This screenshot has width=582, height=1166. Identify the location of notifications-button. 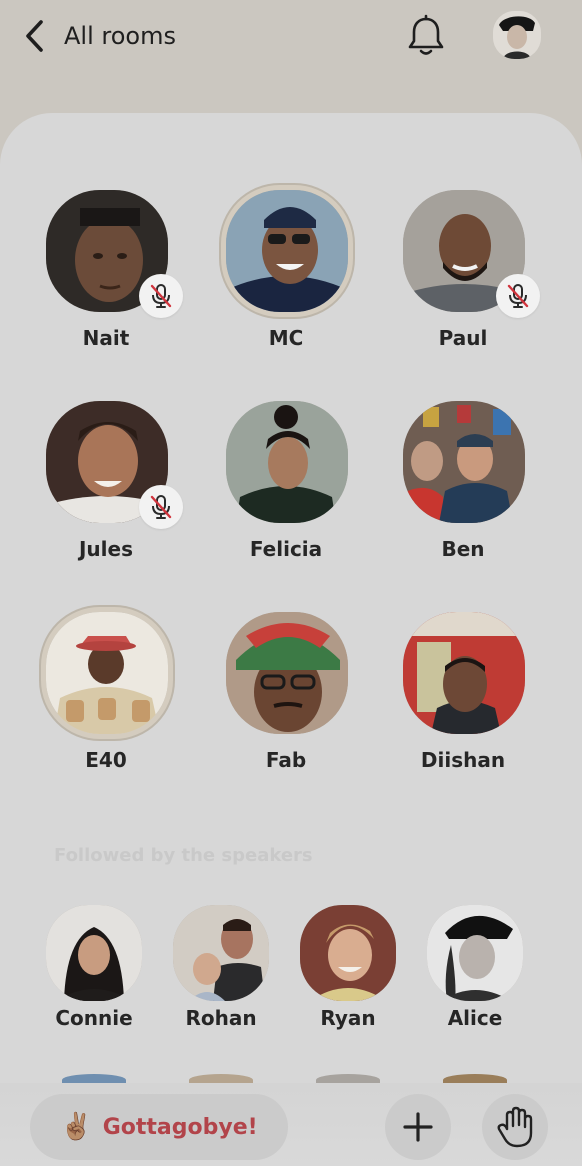
(426, 36).